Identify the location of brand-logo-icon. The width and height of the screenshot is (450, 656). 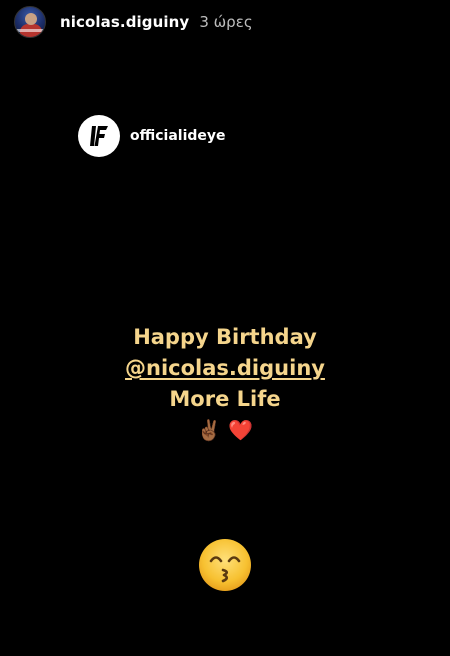
(99, 136).